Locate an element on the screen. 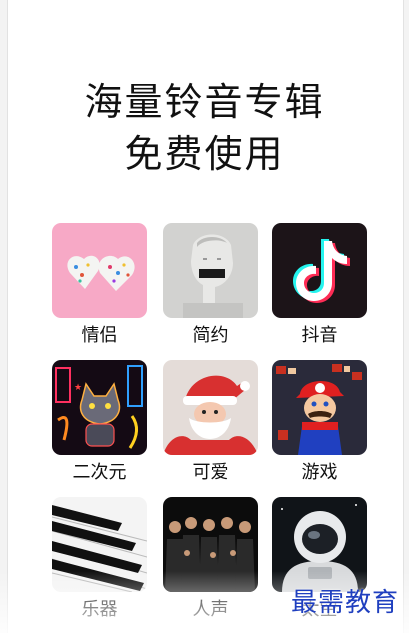 The image size is (409, 633). category-label: 简约 is located at coordinates (210, 335).